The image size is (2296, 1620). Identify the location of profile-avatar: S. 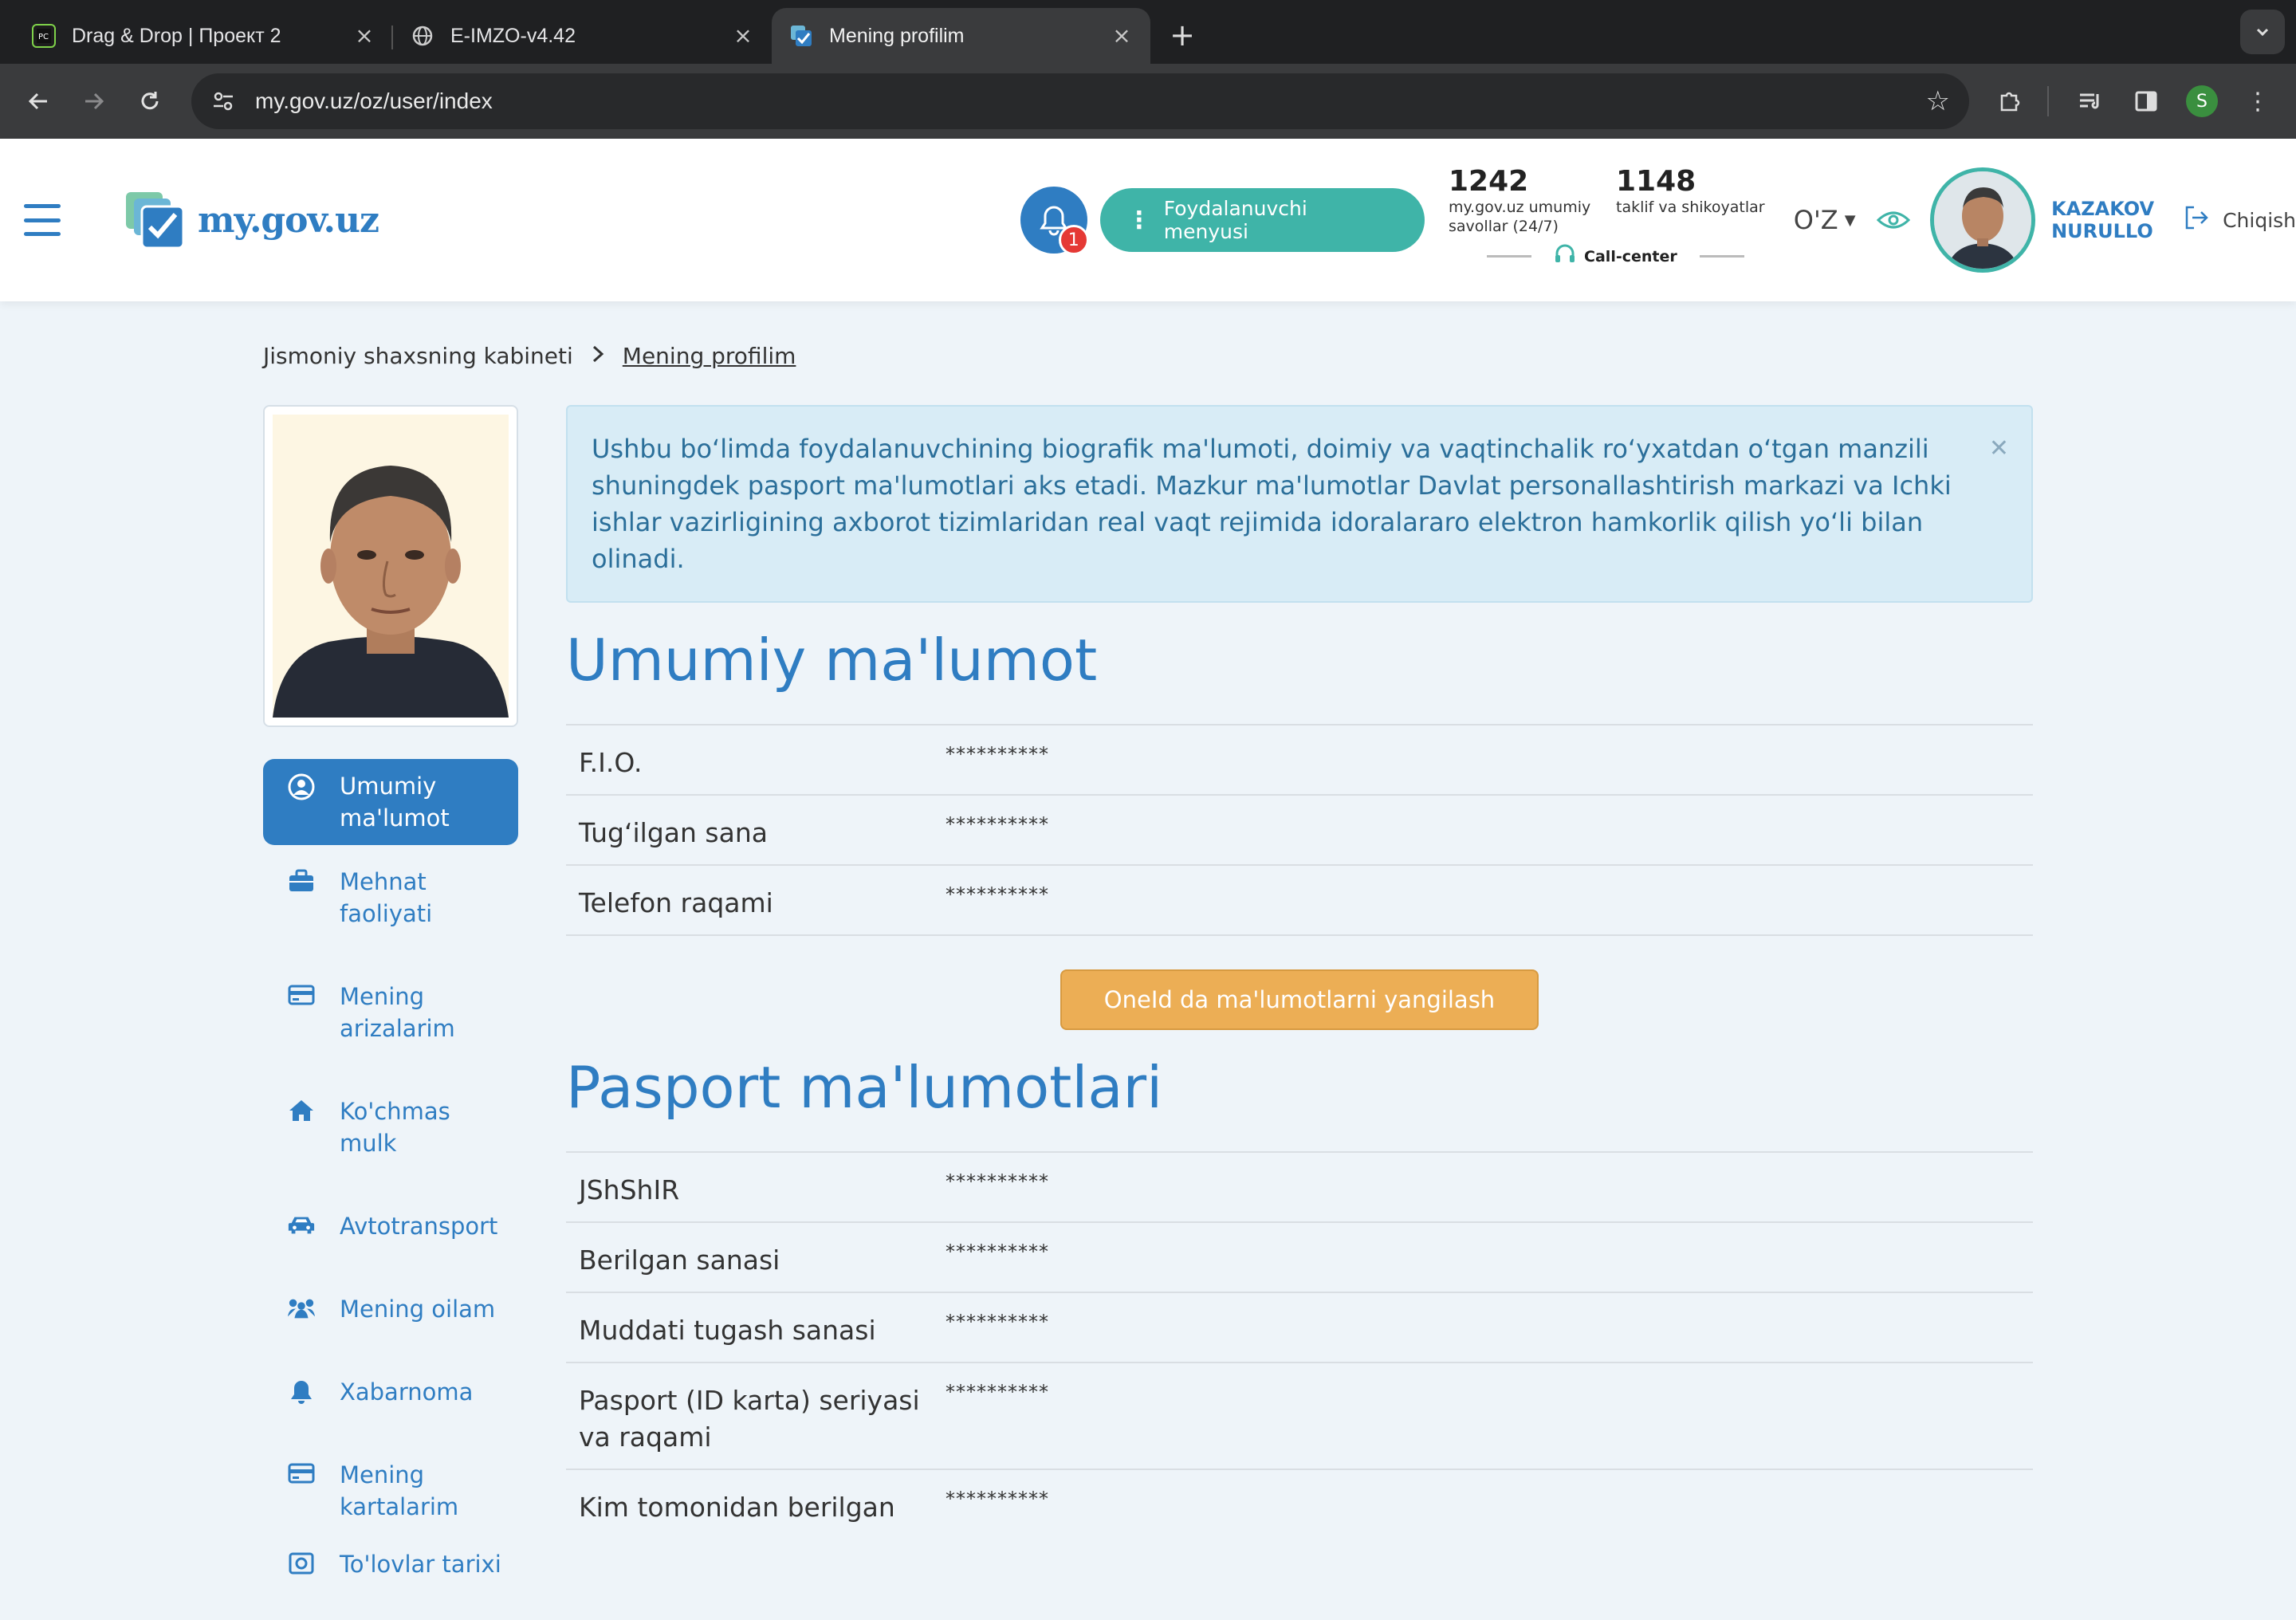
(2201, 102).